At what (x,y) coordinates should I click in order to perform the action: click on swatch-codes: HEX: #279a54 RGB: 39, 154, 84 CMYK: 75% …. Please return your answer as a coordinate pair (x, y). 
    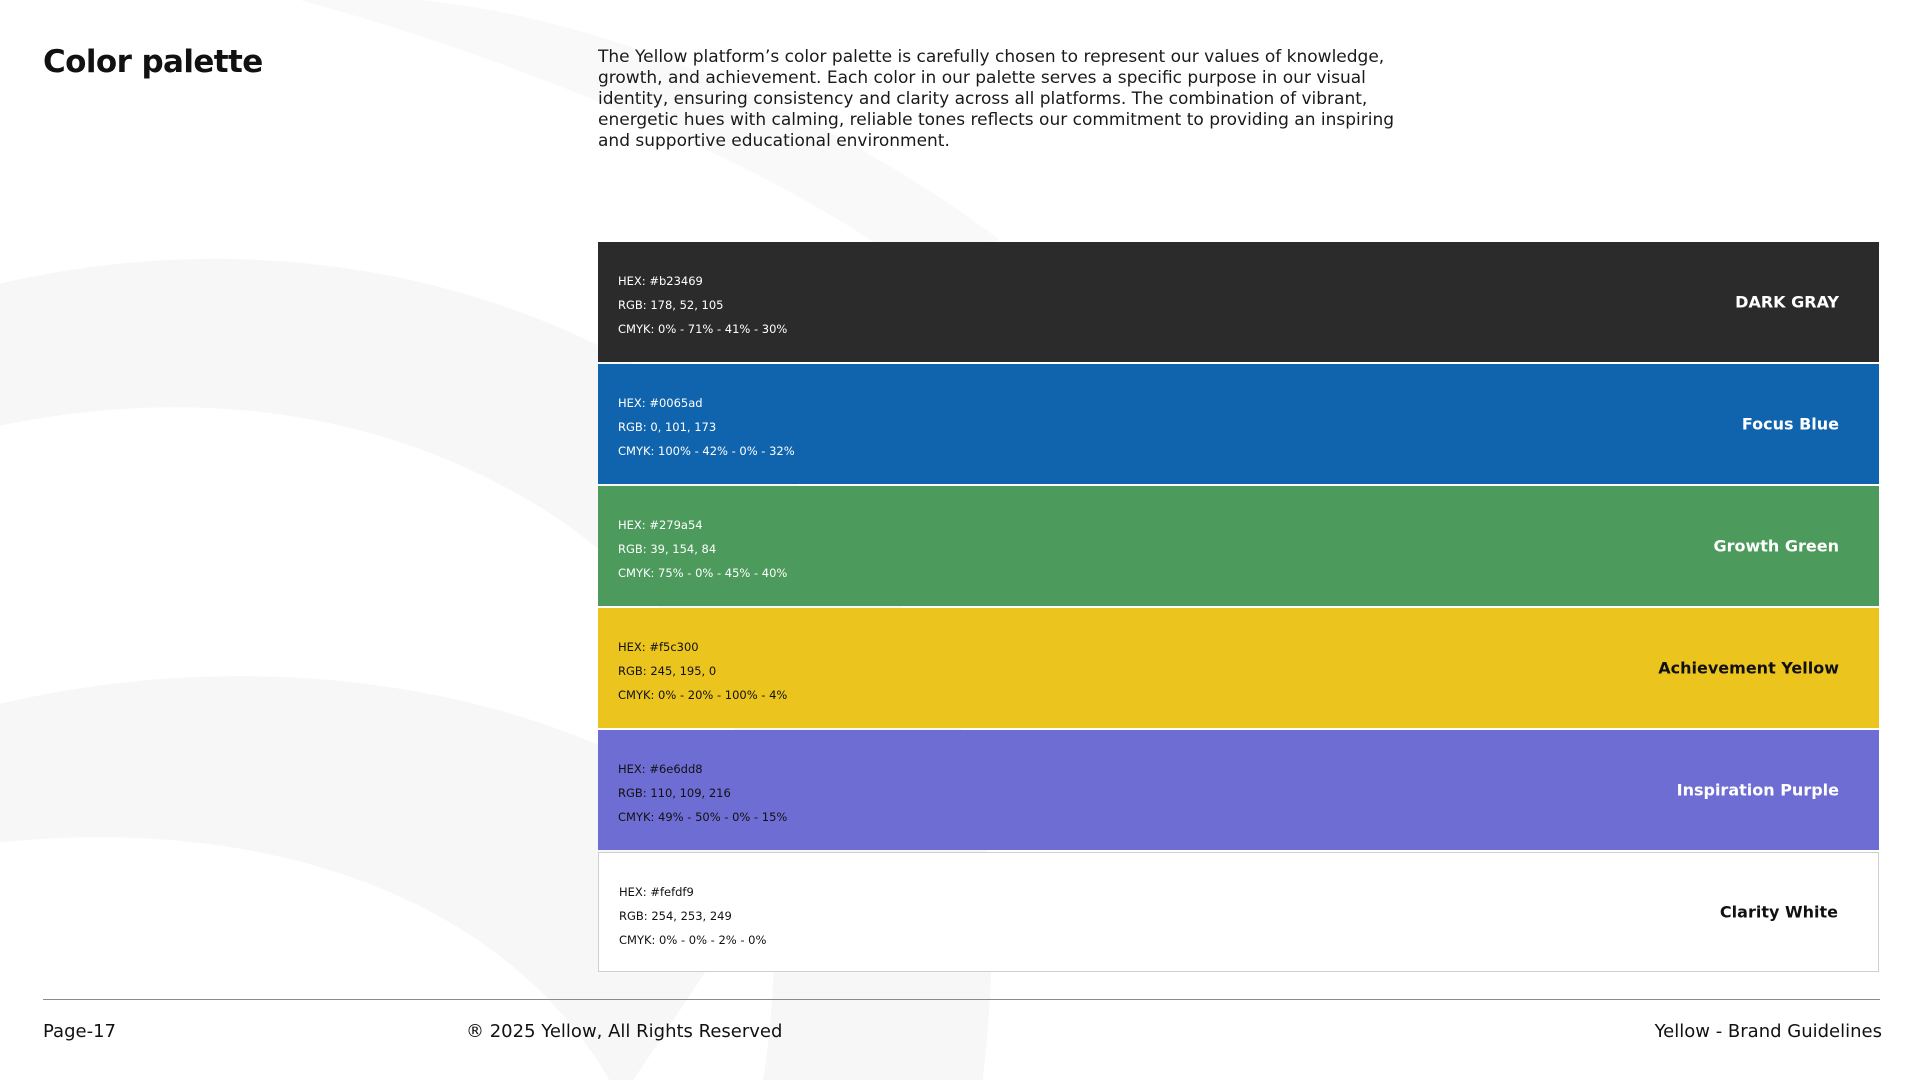
    Looking at the image, I should click on (702, 549).